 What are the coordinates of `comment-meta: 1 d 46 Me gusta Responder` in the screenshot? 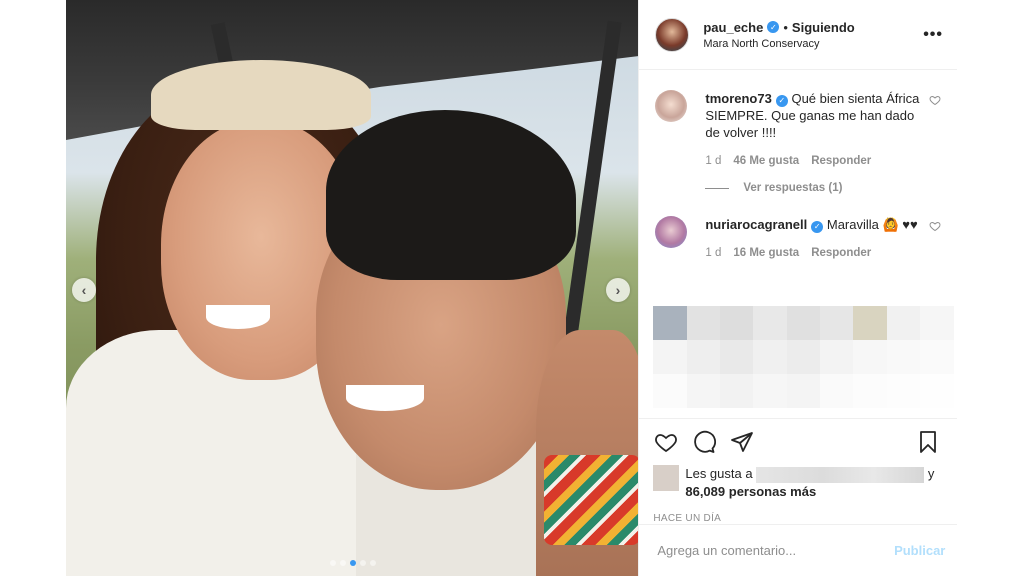 It's located at (814, 161).